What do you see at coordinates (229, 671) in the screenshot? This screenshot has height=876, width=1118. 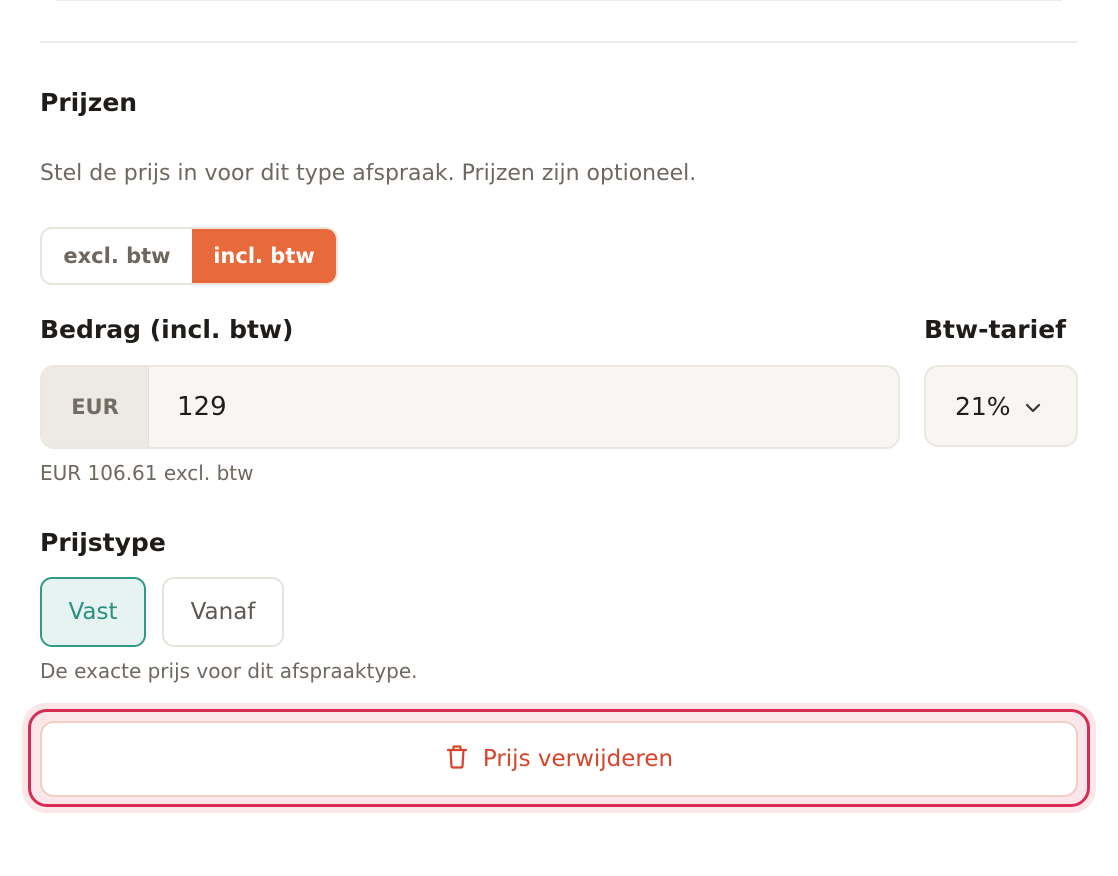 I see `price-type-hint: De exacte prijs voor dit afspraaktype.` at bounding box center [229, 671].